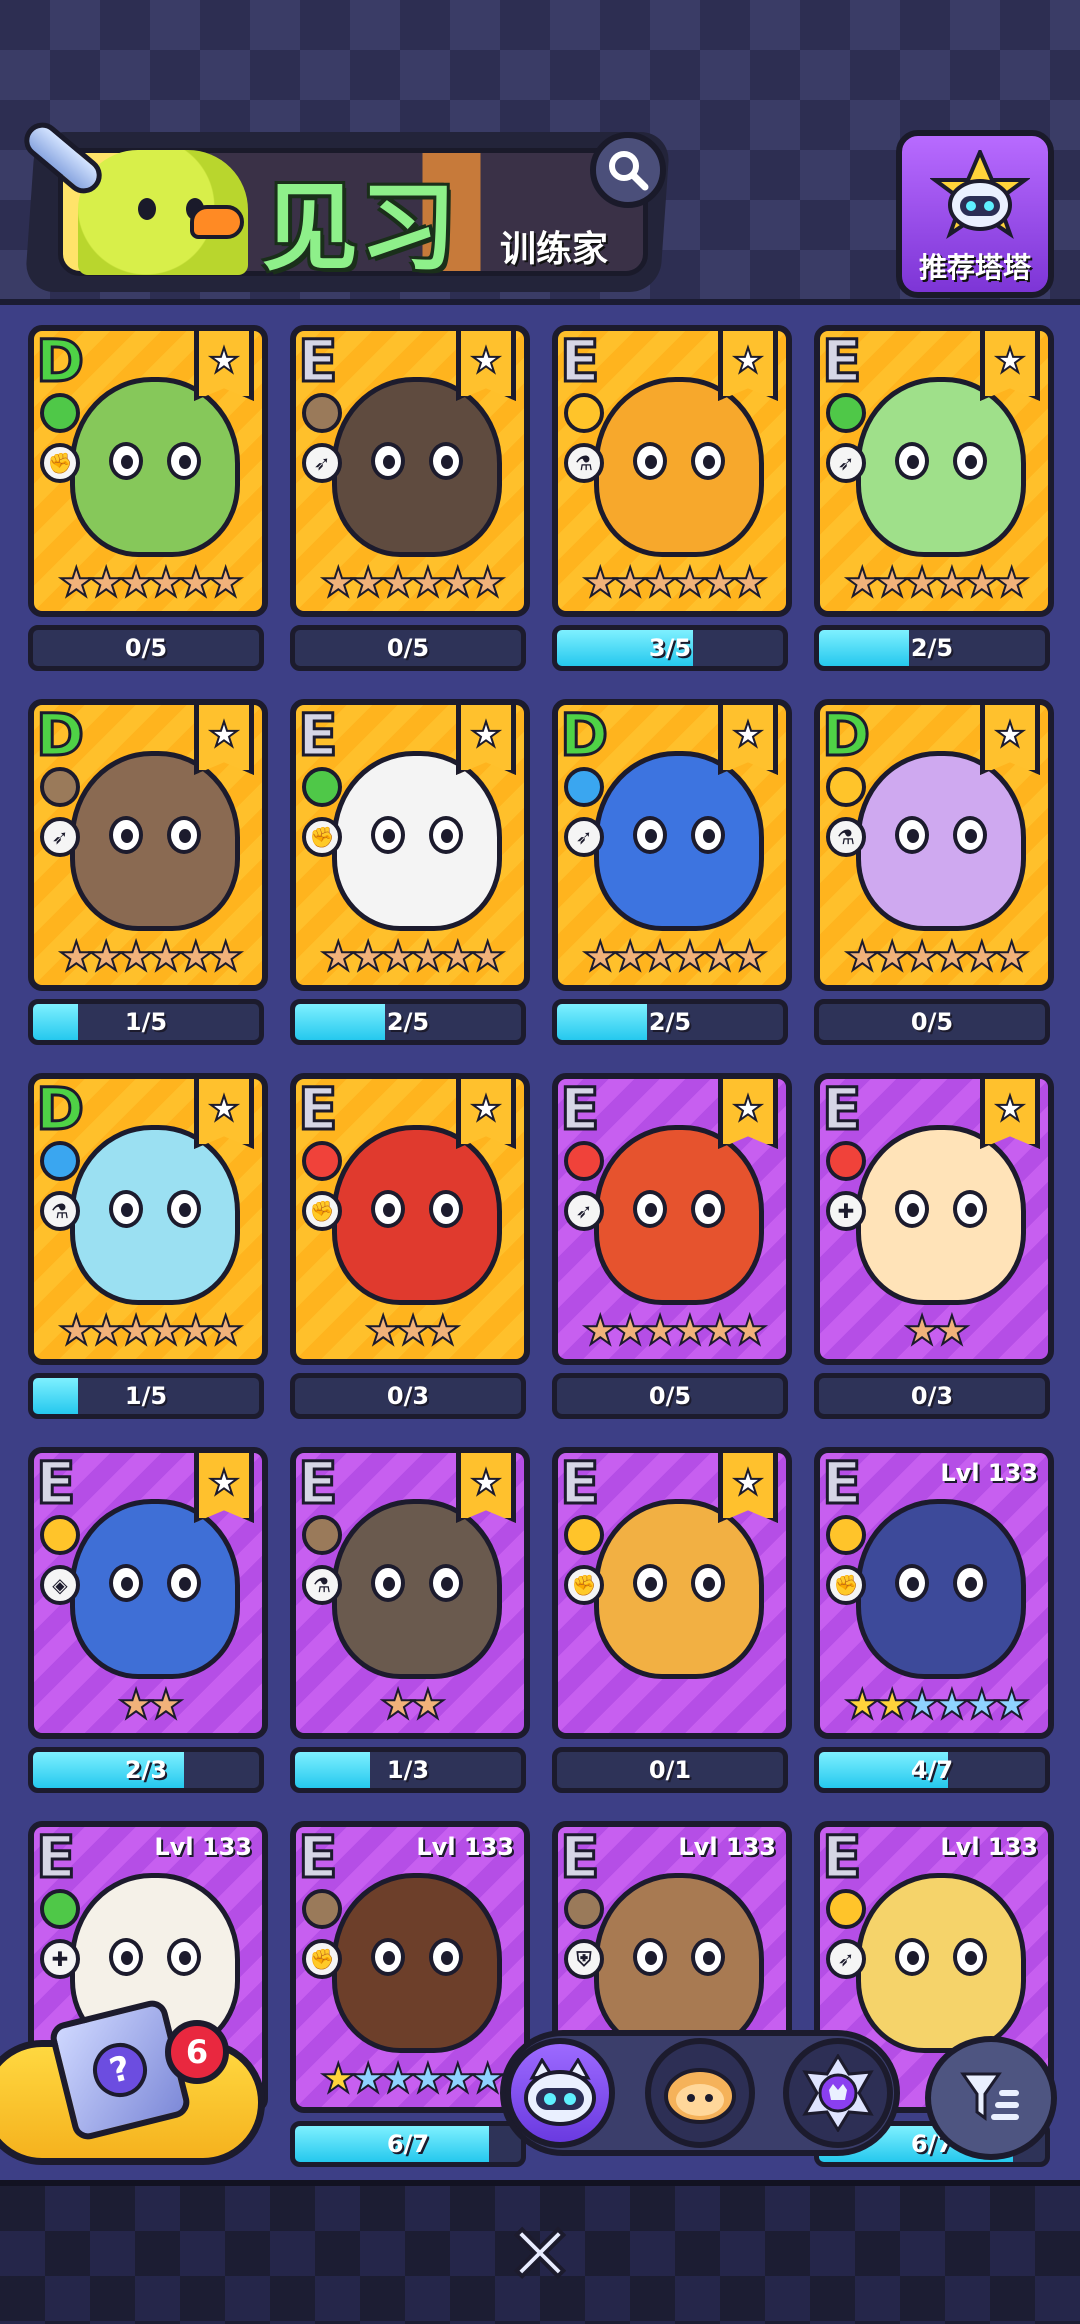 The height and width of the screenshot is (2324, 1080). What do you see at coordinates (584, 463) in the screenshot?
I see `mage-role-icon: ⚗` at bounding box center [584, 463].